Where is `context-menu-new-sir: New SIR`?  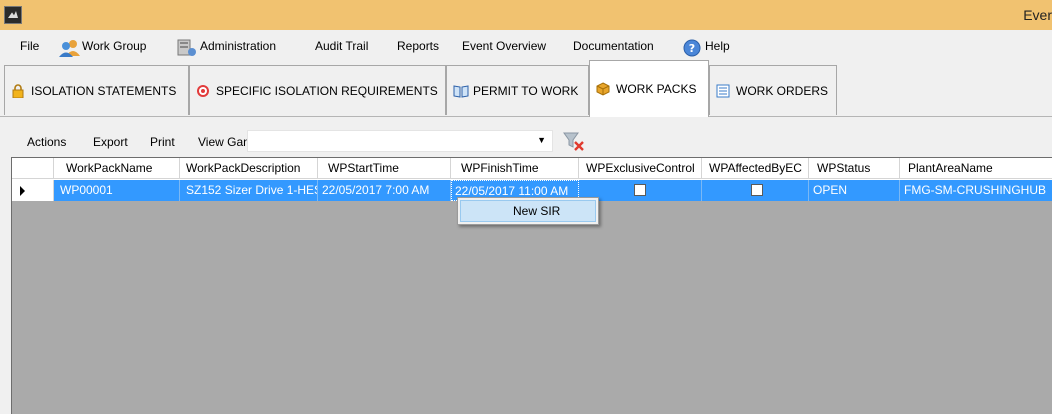
context-menu-new-sir: New SIR is located at coordinates (528, 211).